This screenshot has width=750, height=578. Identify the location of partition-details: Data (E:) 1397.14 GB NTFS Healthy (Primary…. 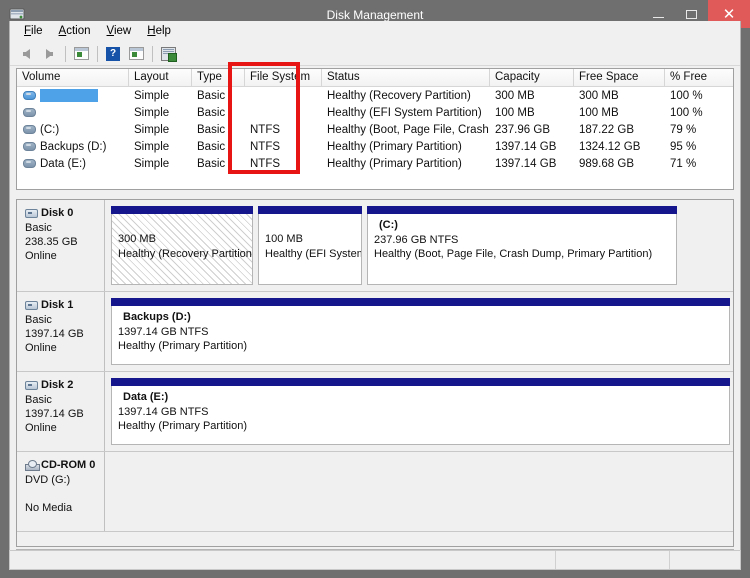
(420, 415).